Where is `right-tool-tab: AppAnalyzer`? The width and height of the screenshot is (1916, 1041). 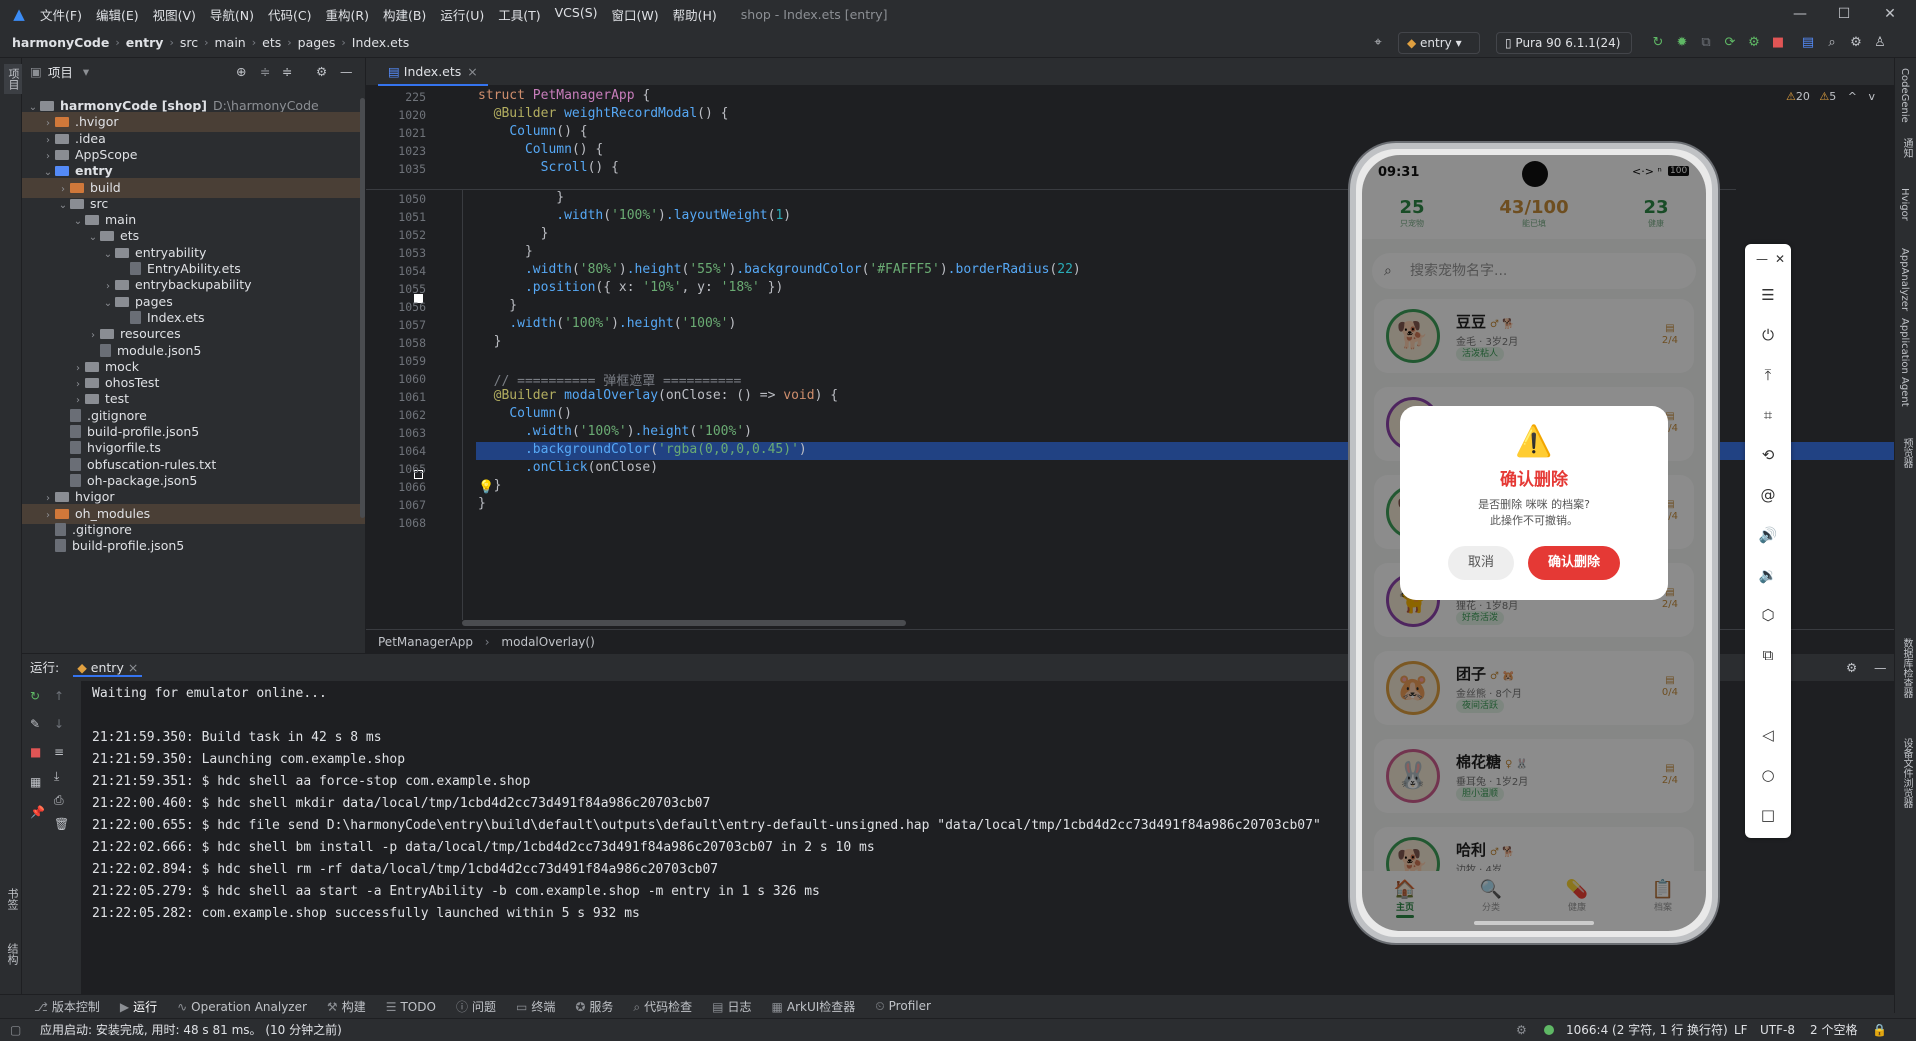 right-tool-tab: AppAnalyzer is located at coordinates (1904, 279).